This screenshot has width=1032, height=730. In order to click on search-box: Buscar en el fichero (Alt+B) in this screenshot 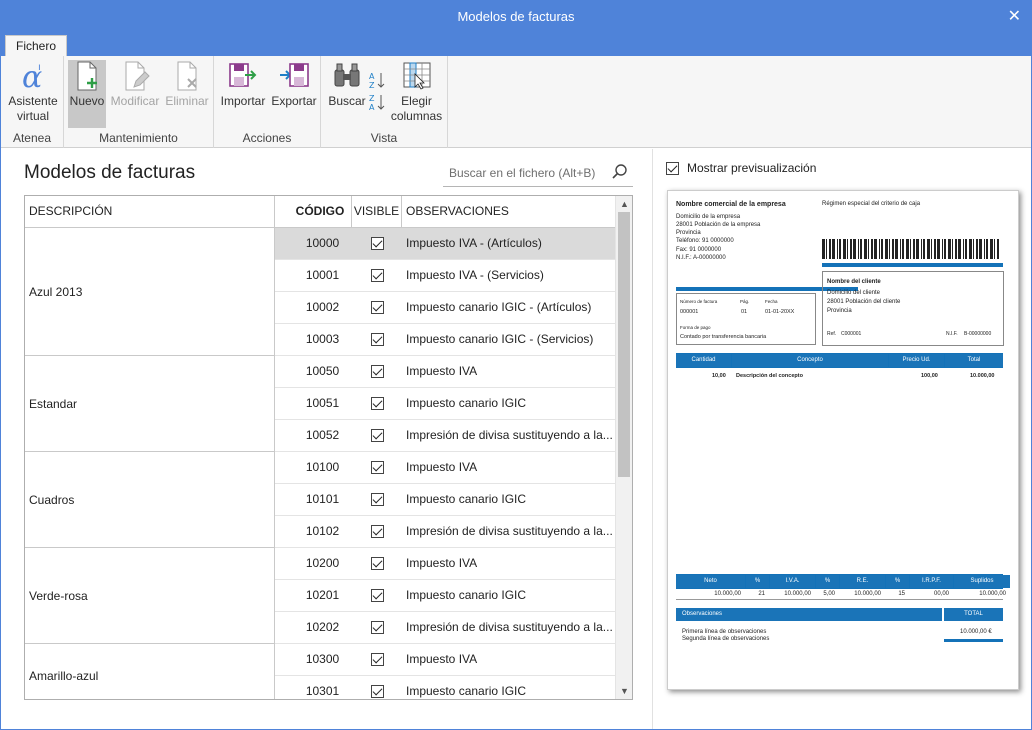, I will do `click(538, 173)`.